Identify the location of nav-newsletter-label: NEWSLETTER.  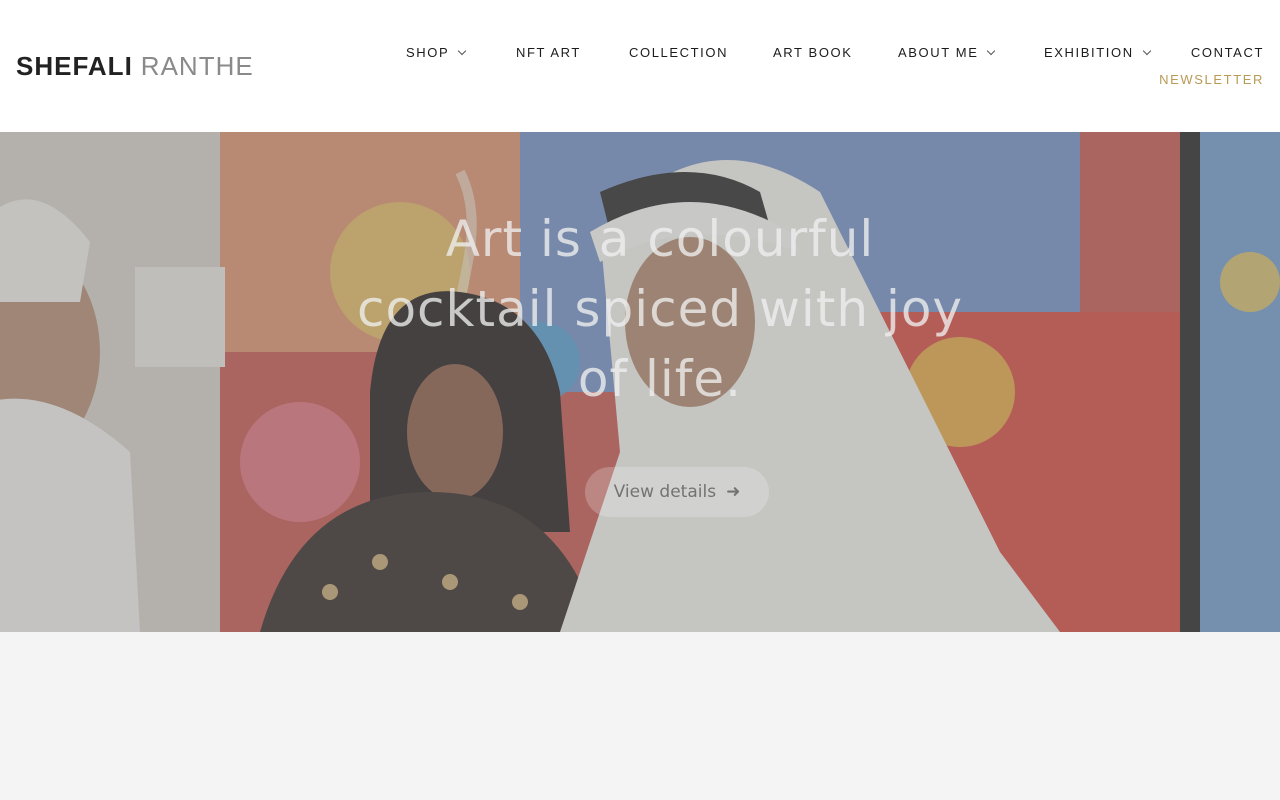
(1211, 79).